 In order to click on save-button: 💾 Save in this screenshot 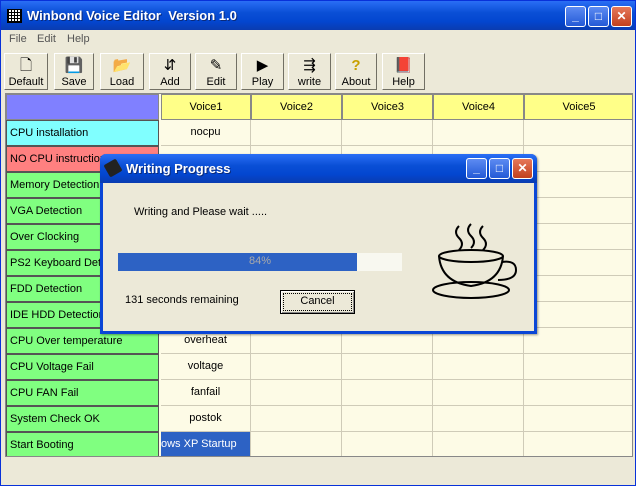, I will do `click(74, 71)`.